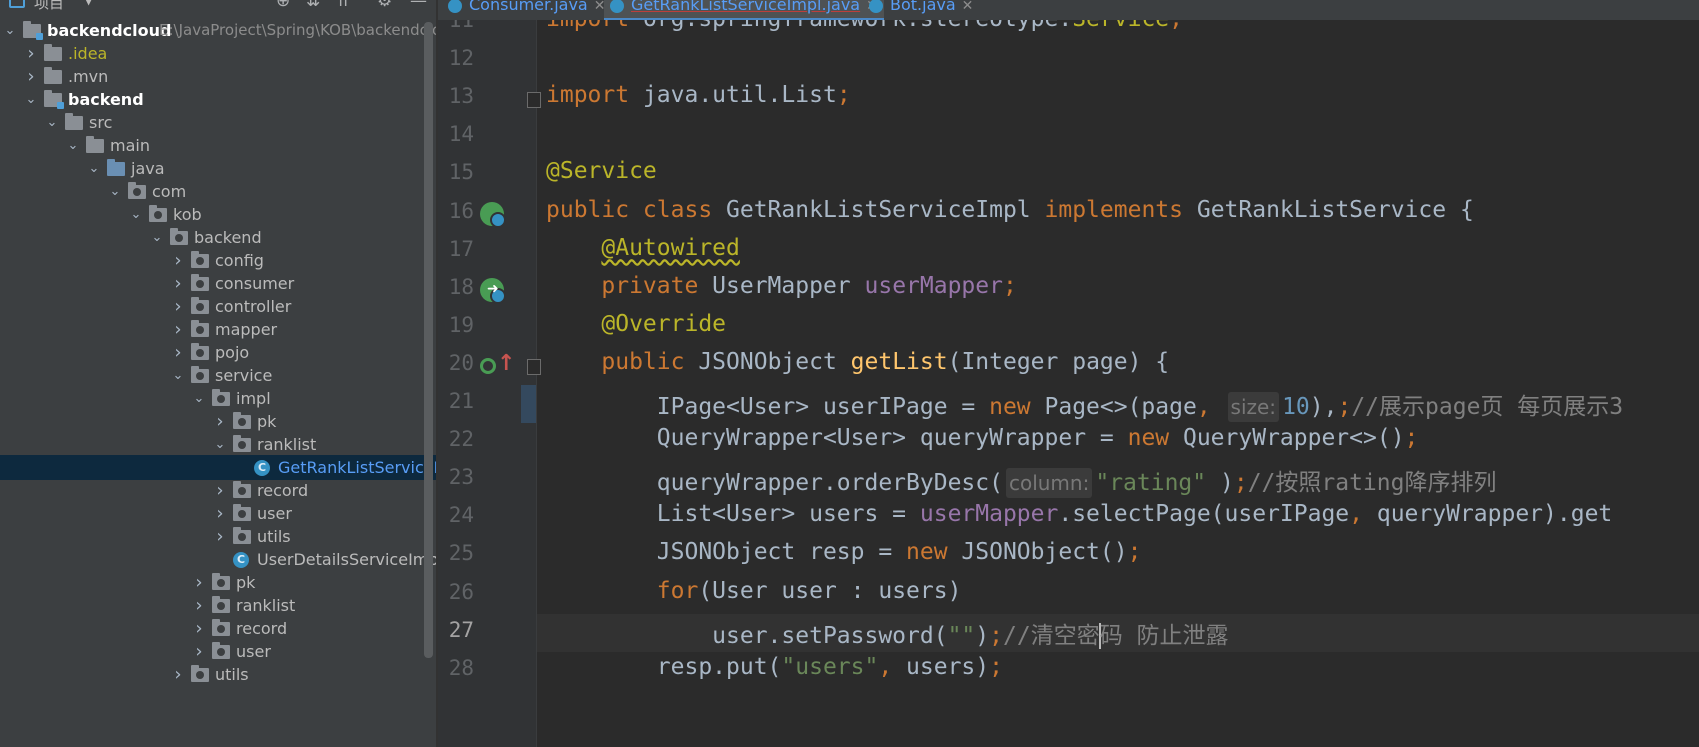 Image resolution: width=1699 pixels, height=747 pixels. What do you see at coordinates (456, 249) in the screenshot?
I see `line-number: 17` at bounding box center [456, 249].